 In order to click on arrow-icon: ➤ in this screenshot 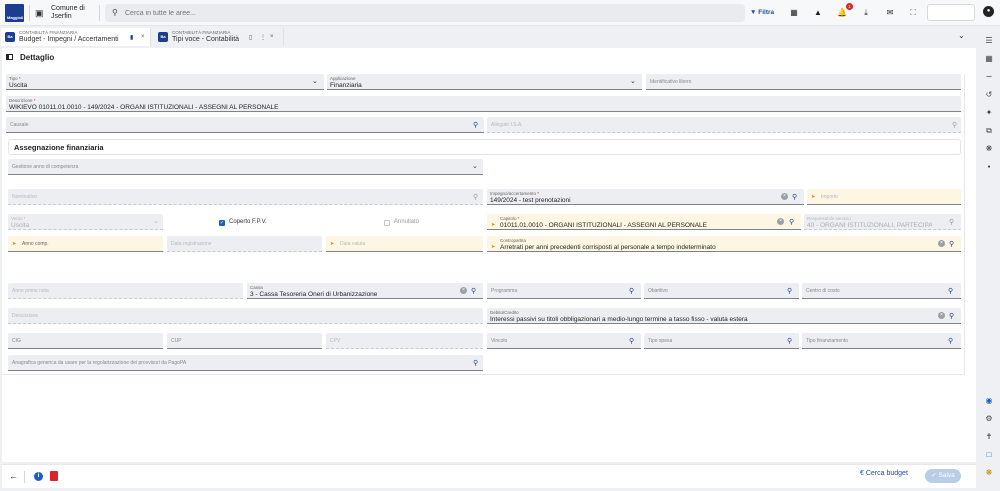, I will do `click(493, 225)`.